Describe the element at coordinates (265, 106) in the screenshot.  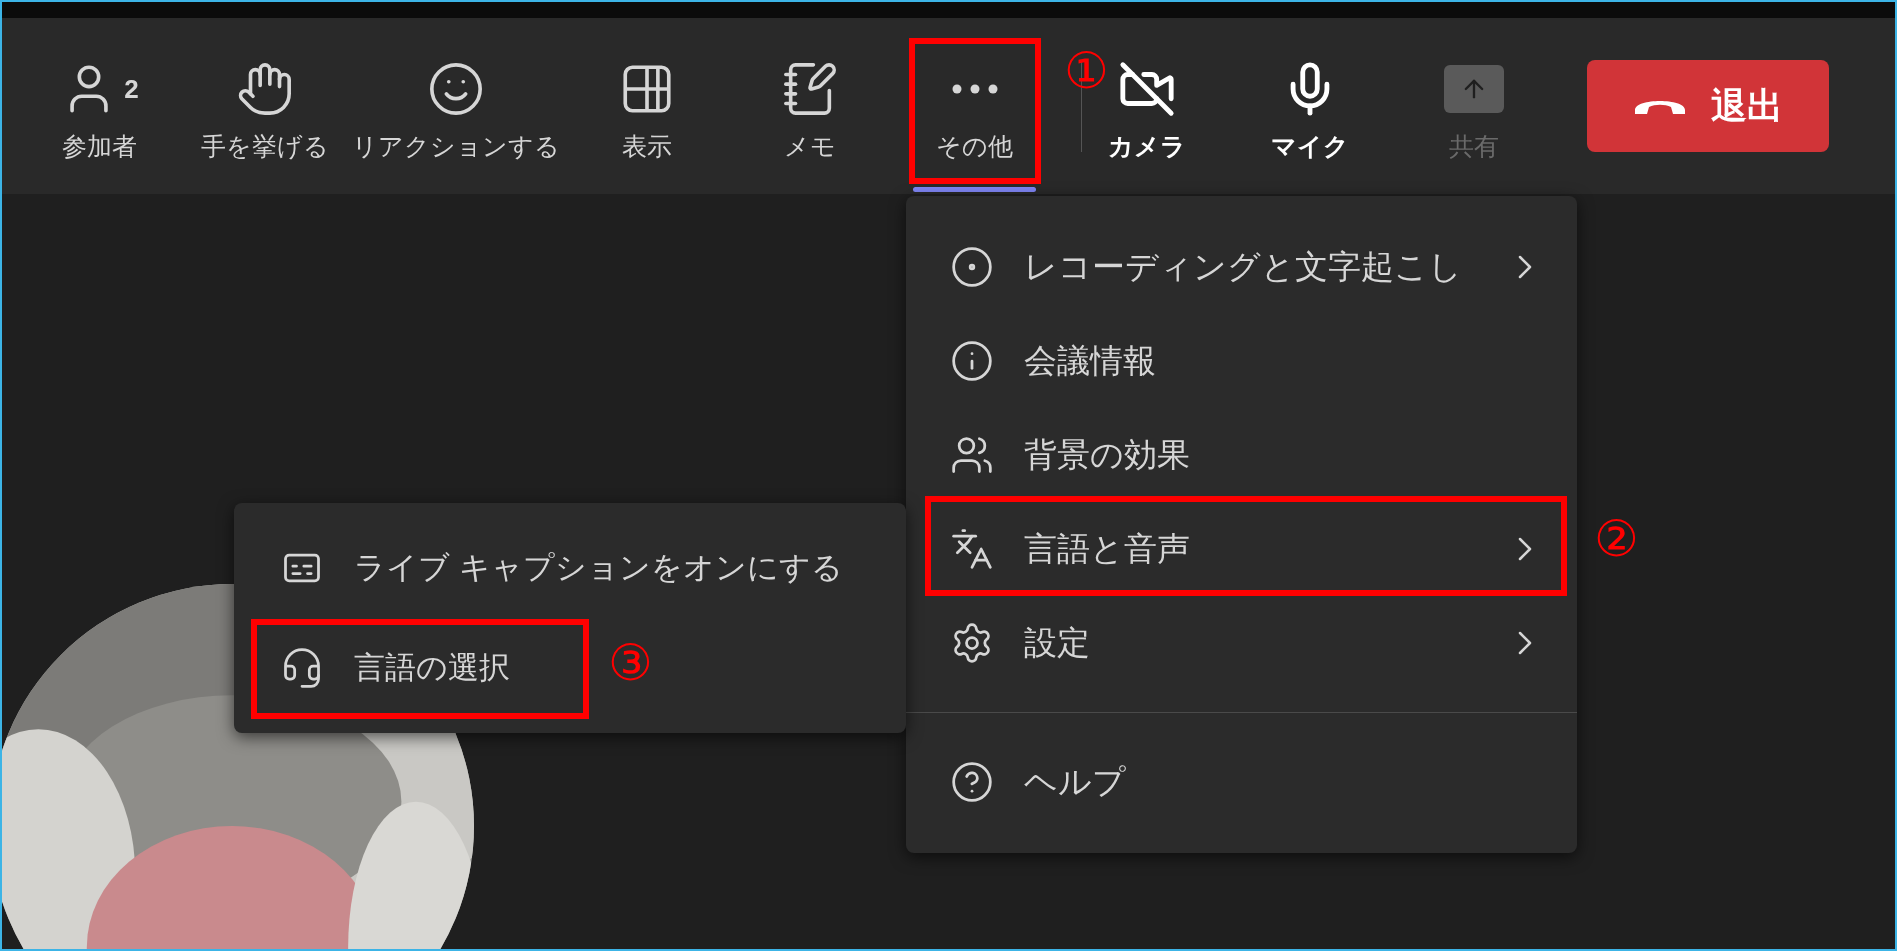
I see `toolbar-button: 手を挙げる` at that location.